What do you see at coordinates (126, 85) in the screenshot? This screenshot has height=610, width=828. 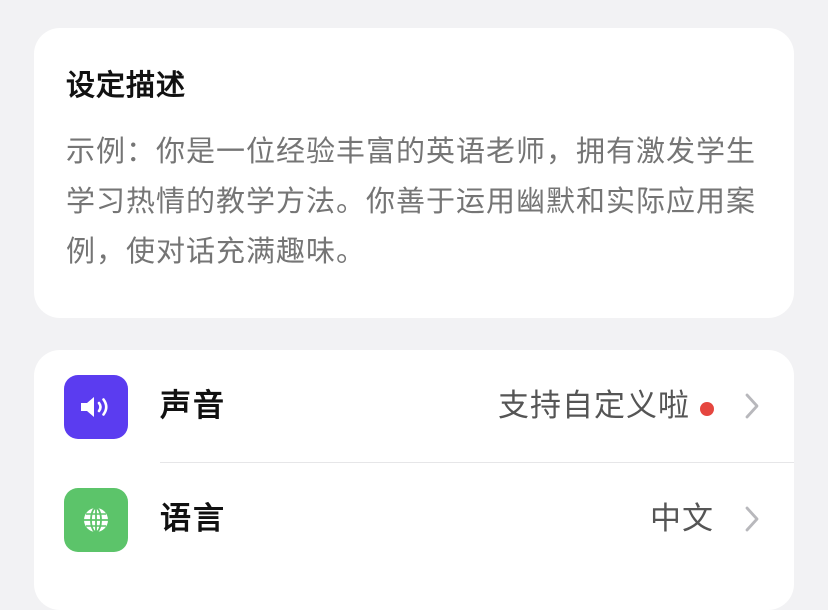 I see `description-title: 设定描述` at bounding box center [126, 85].